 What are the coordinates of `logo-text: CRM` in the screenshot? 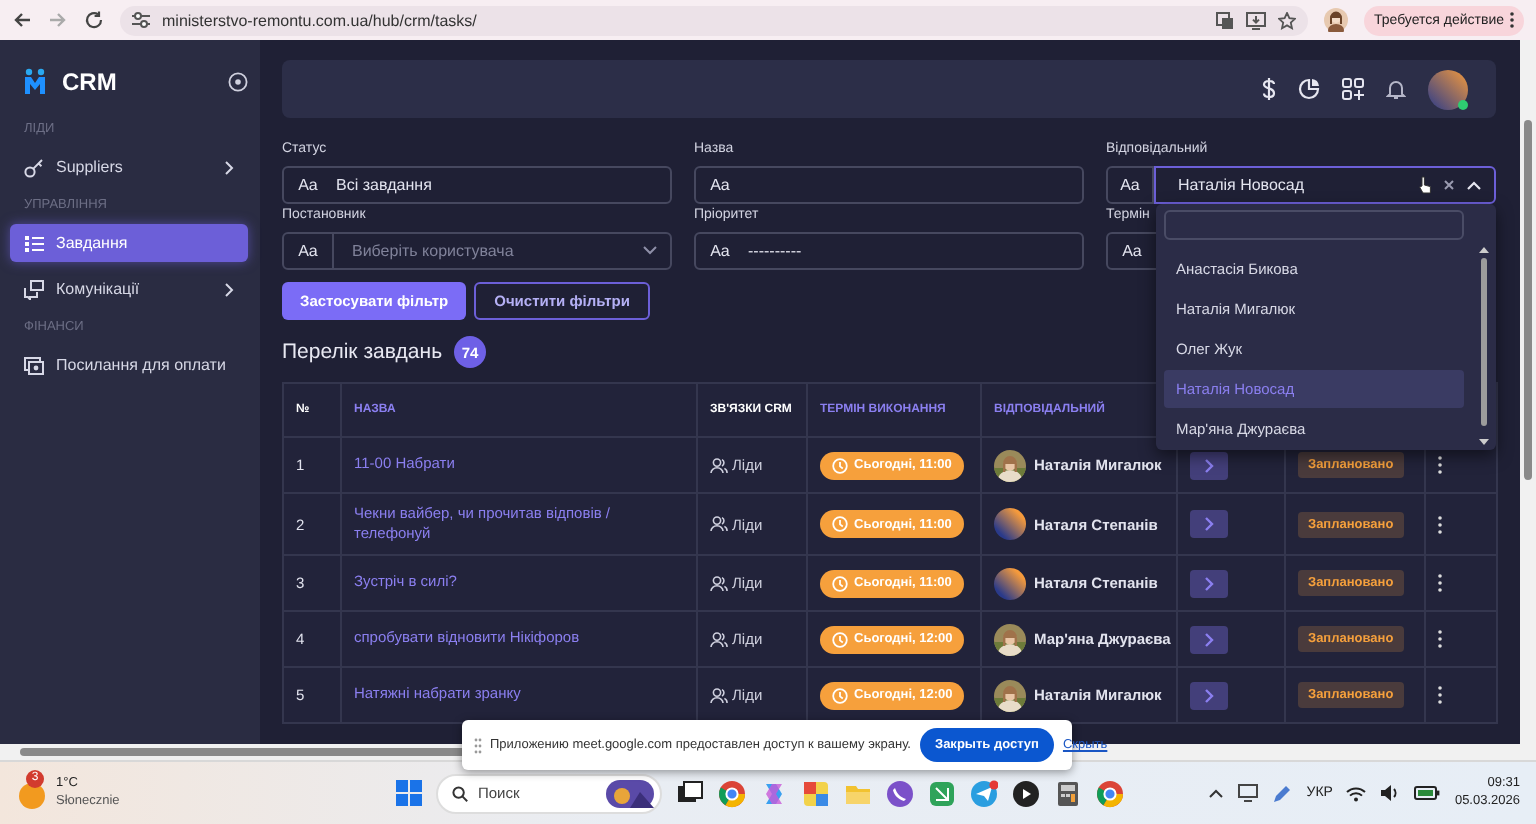 It's located at (90, 81).